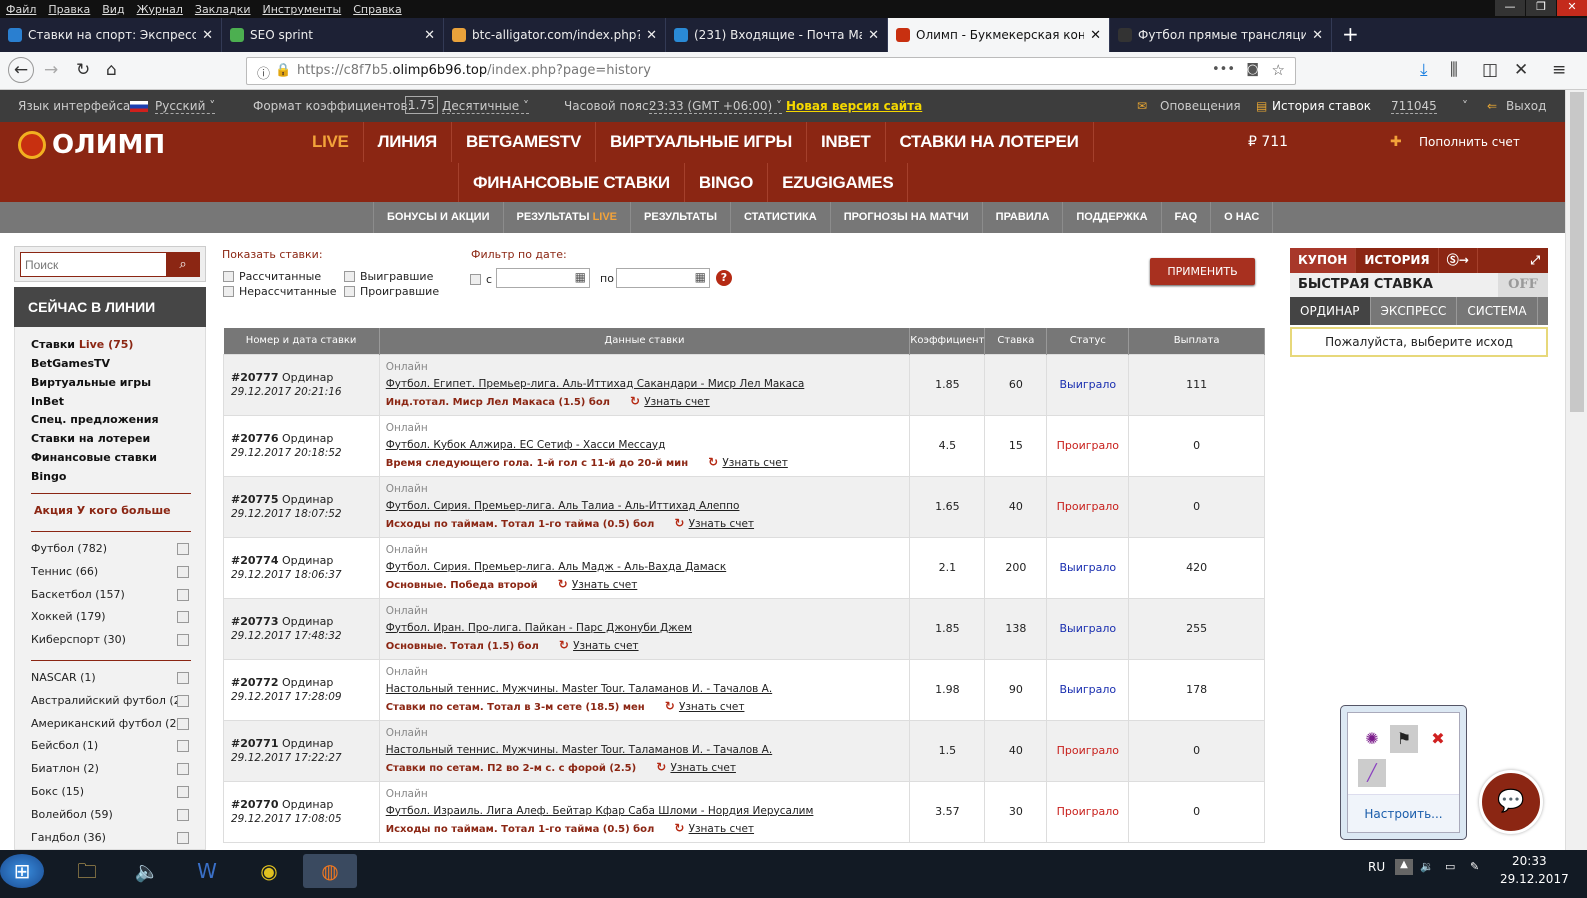  Describe the element at coordinates (907, 217) in the screenshot. I see `subnav-item: ПРОГНОЗЫ НА МАТЧИ` at that location.